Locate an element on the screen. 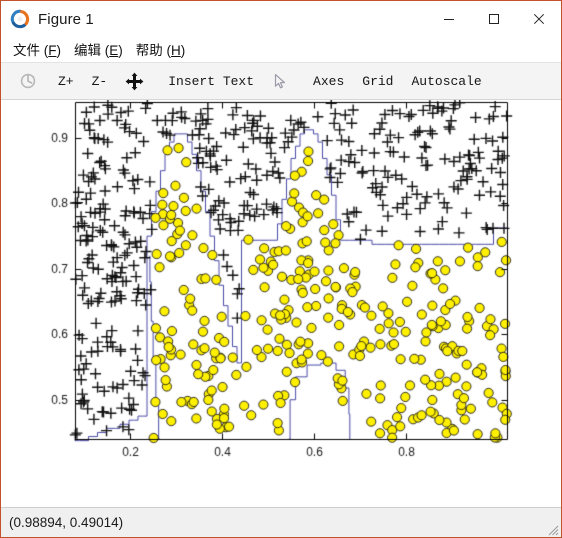 The image size is (562, 538). toolbar-zoom-out-label: Z- is located at coordinates (99, 81).